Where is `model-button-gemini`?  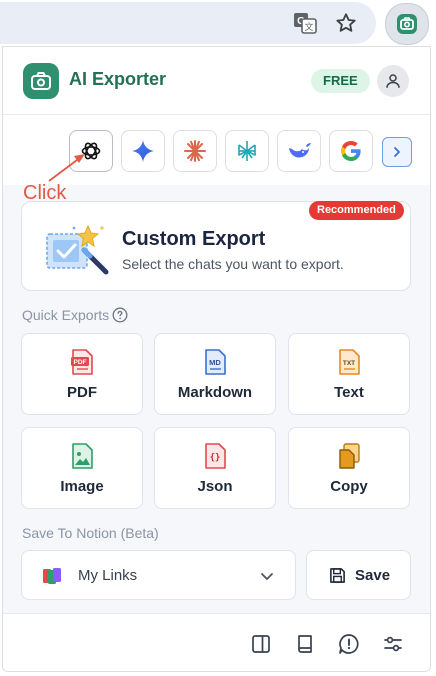
model-button-gemini is located at coordinates (143, 151).